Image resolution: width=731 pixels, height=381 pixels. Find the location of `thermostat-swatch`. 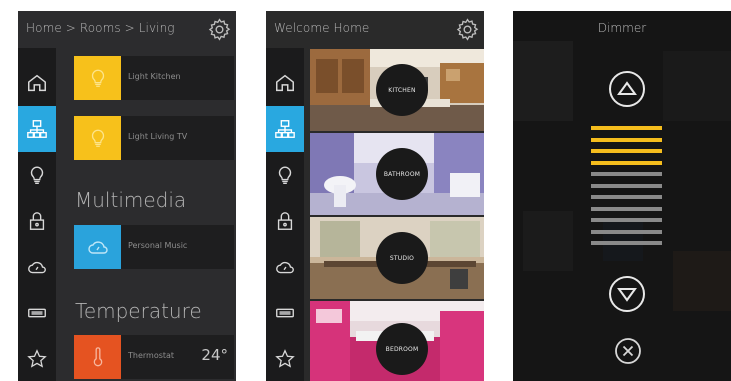

thermostat-swatch is located at coordinates (97, 357).